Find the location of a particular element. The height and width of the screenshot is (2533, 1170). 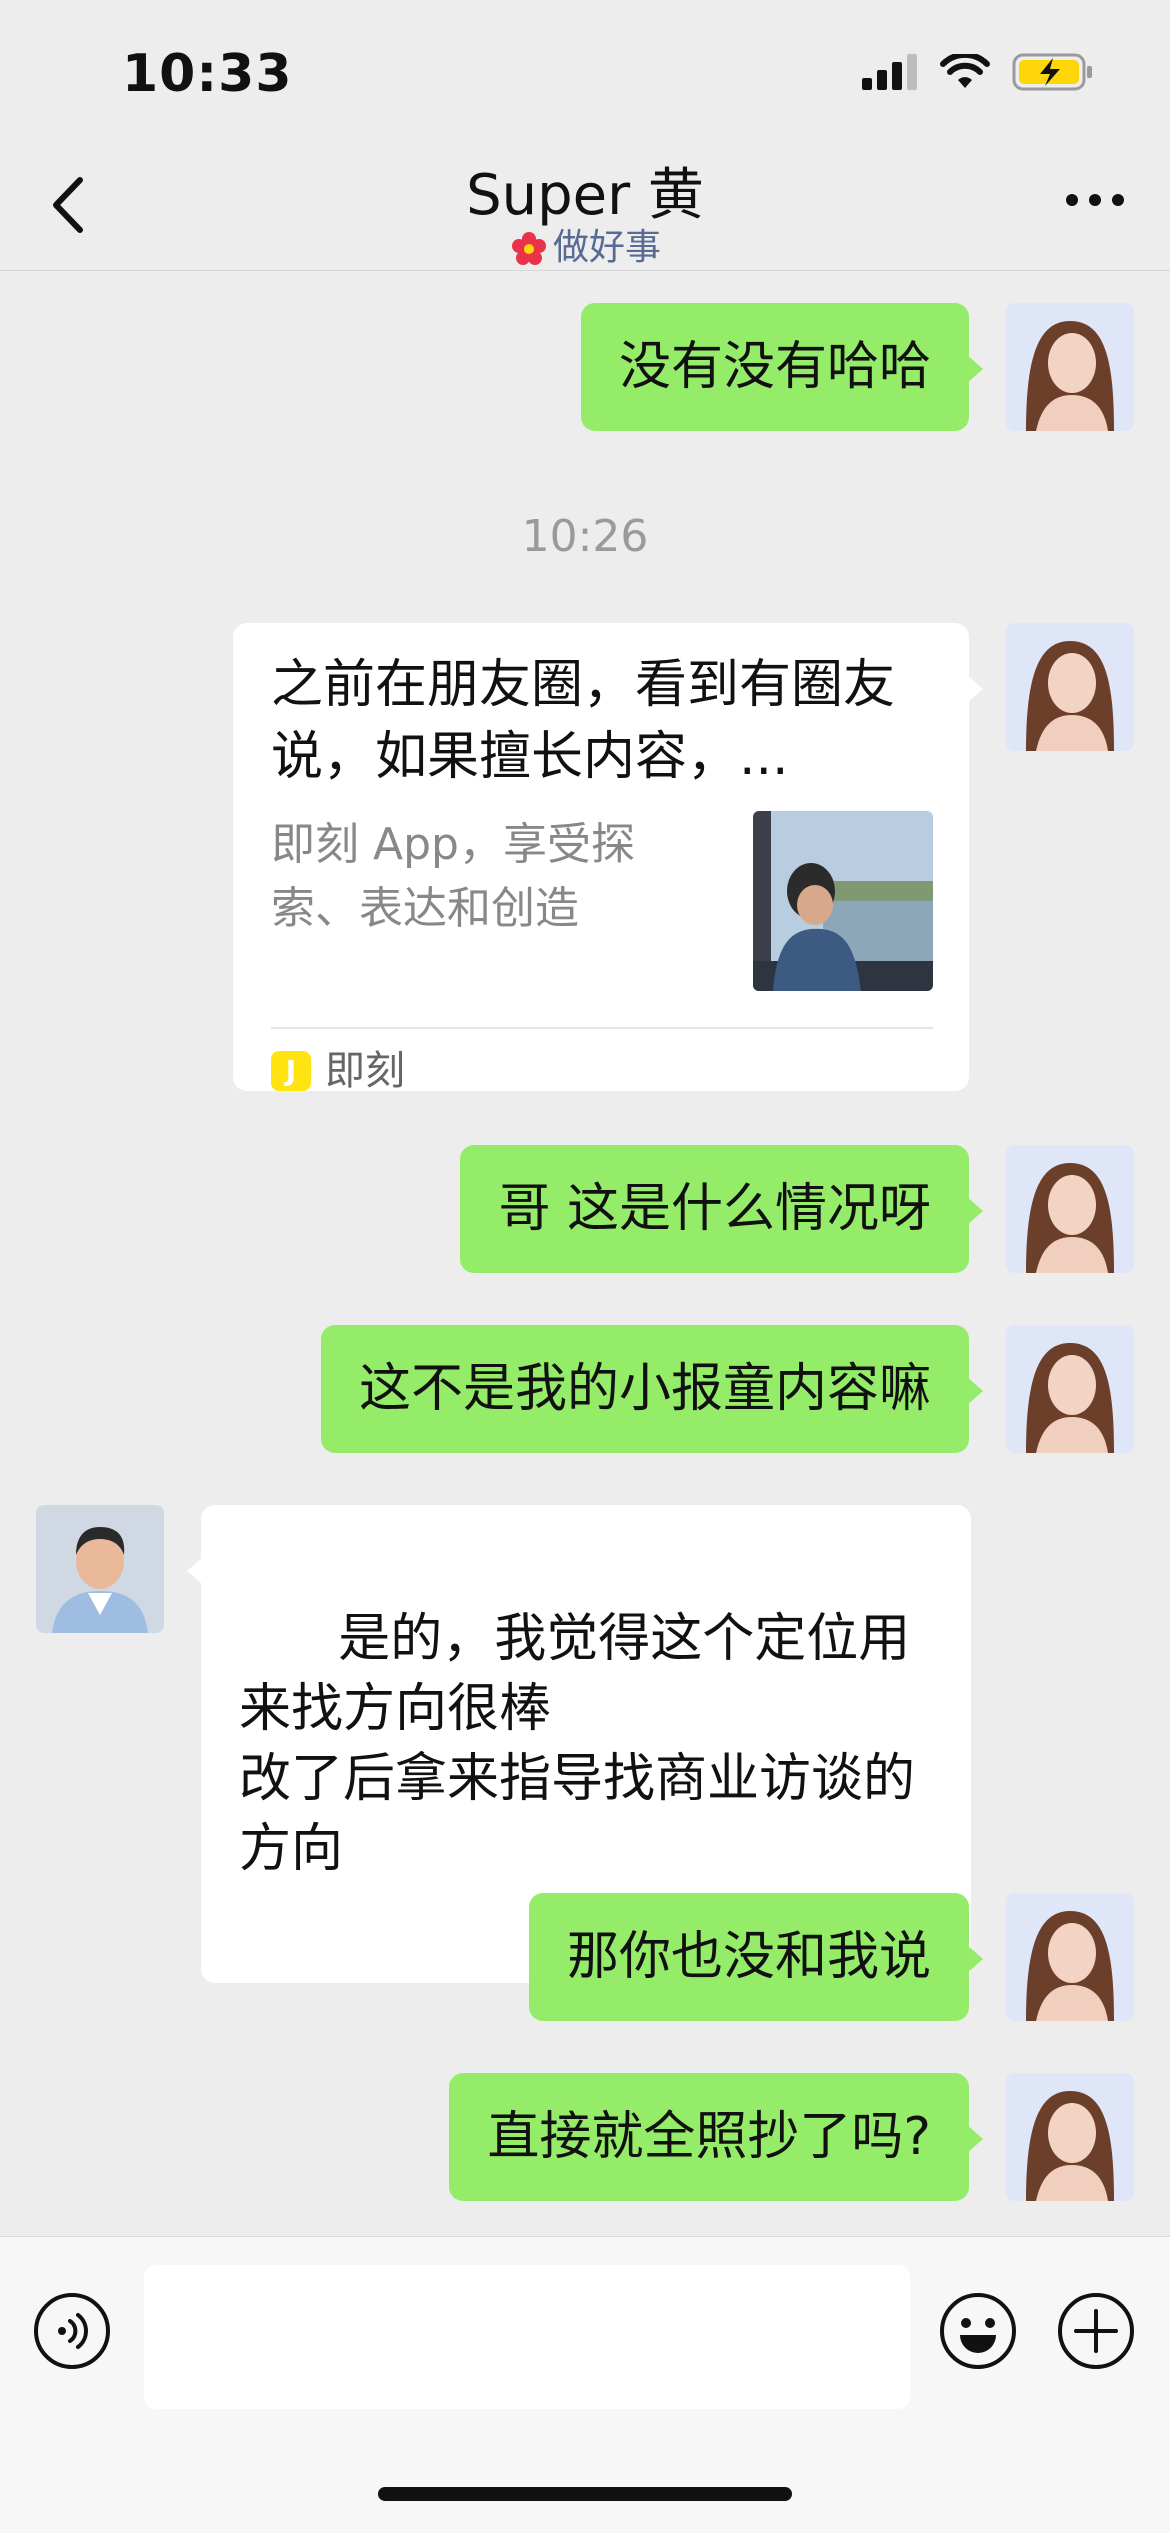

outgoing-message-bubble: 那你也没和我说 is located at coordinates (756, 1957).